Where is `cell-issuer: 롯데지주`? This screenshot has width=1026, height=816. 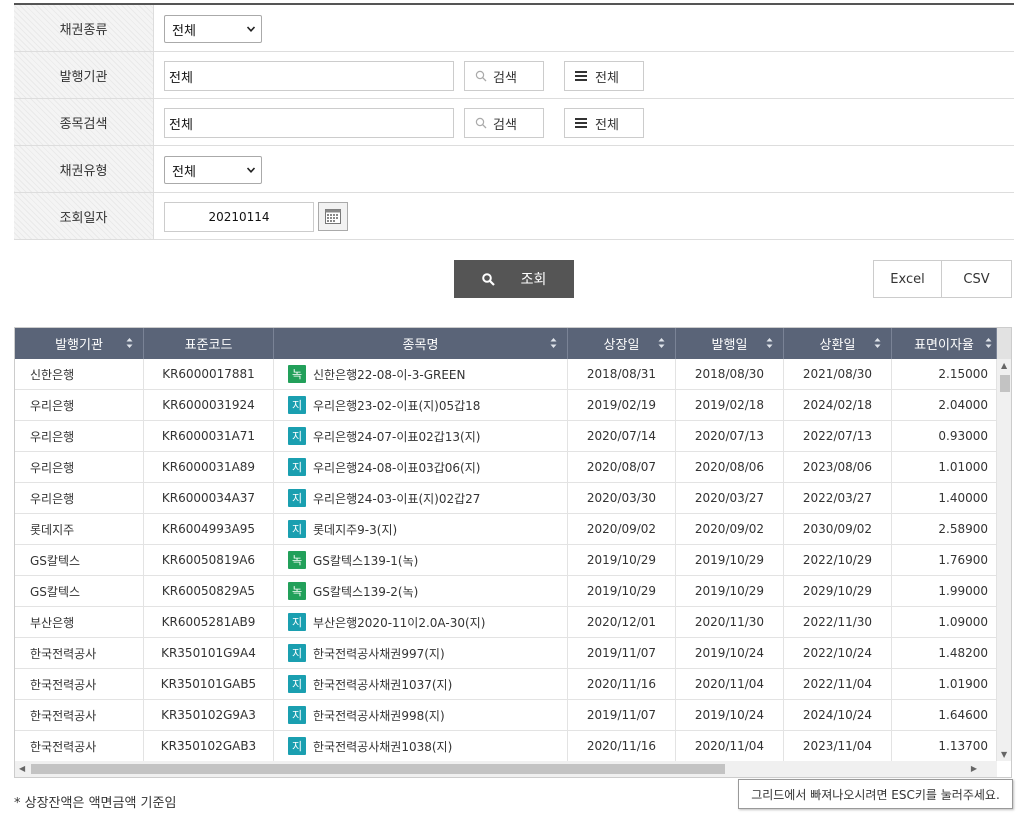
cell-issuer: 롯데지주 is located at coordinates (79, 529).